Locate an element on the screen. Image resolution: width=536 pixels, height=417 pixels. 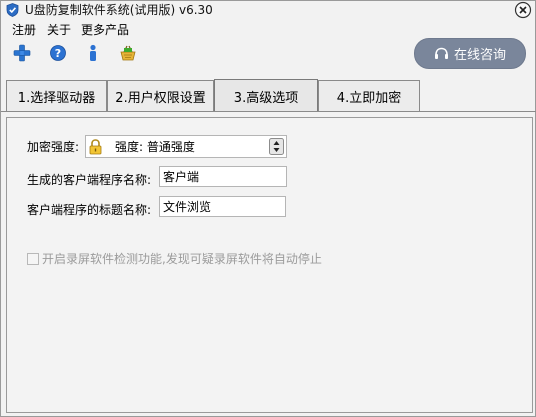
tab-label: 3.高级选项 is located at coordinates (266, 98).